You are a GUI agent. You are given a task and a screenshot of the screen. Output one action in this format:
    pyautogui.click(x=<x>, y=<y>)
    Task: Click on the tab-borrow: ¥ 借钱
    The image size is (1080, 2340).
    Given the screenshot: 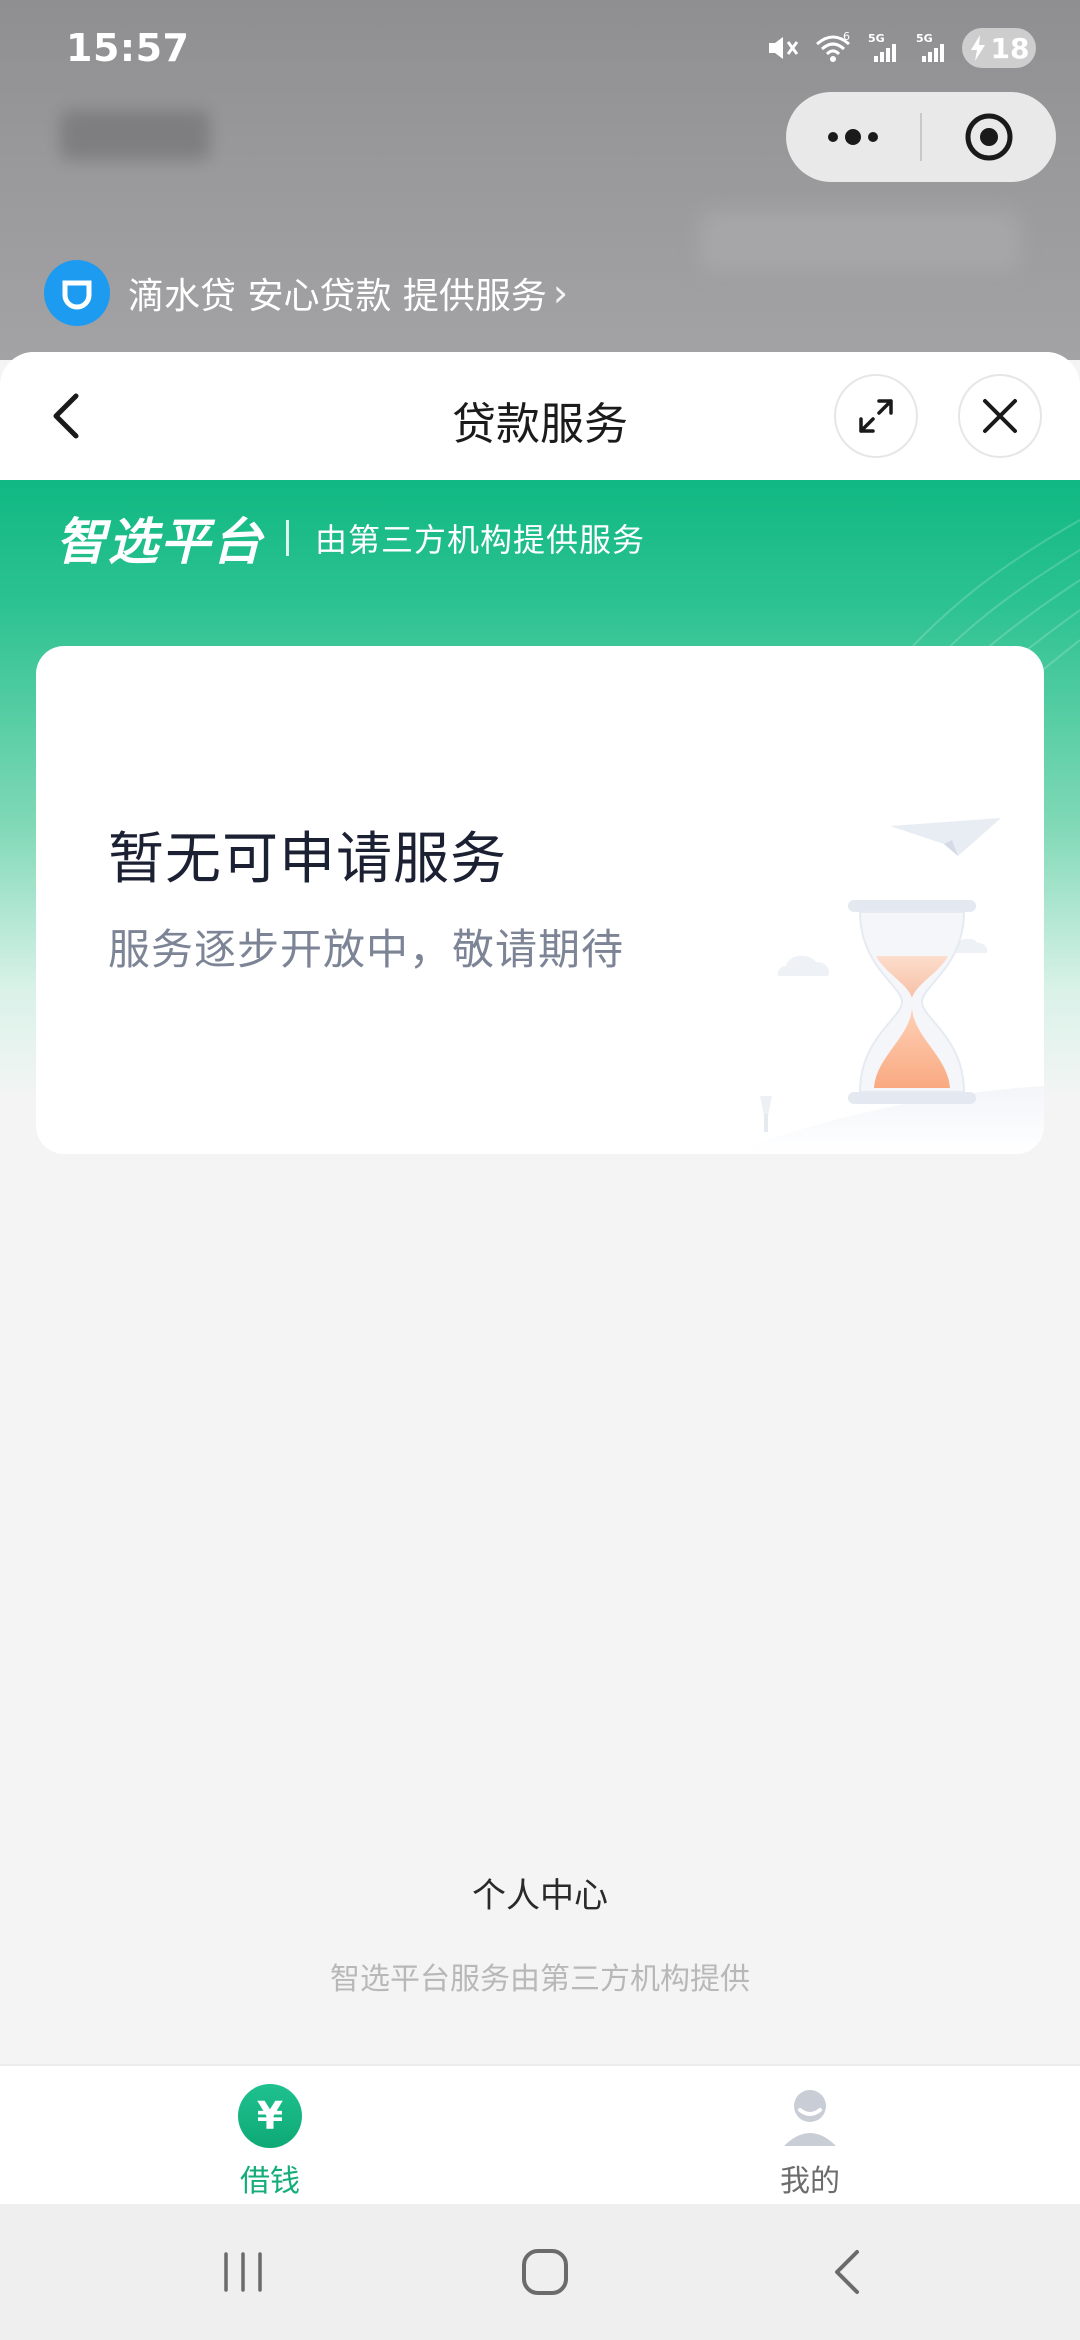 What is the action you would take?
    pyautogui.click(x=270, y=2144)
    